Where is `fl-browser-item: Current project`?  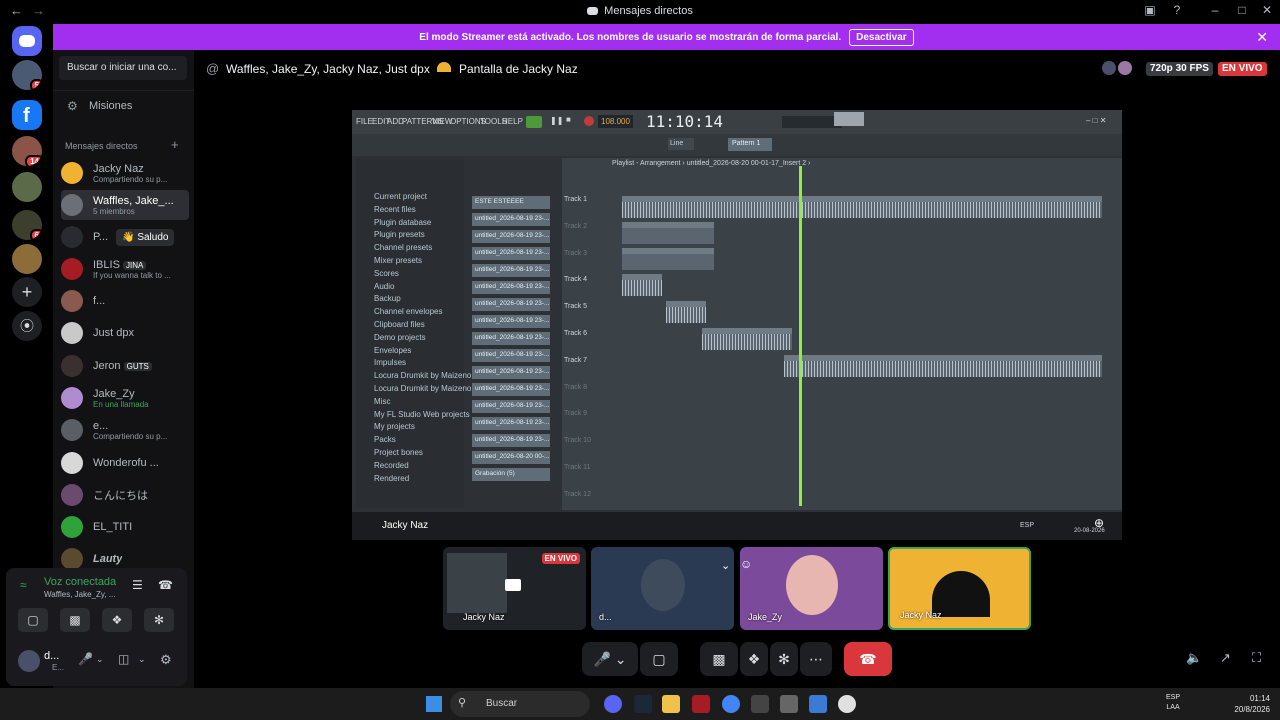
fl-browser-item: Current project is located at coordinates (400, 196).